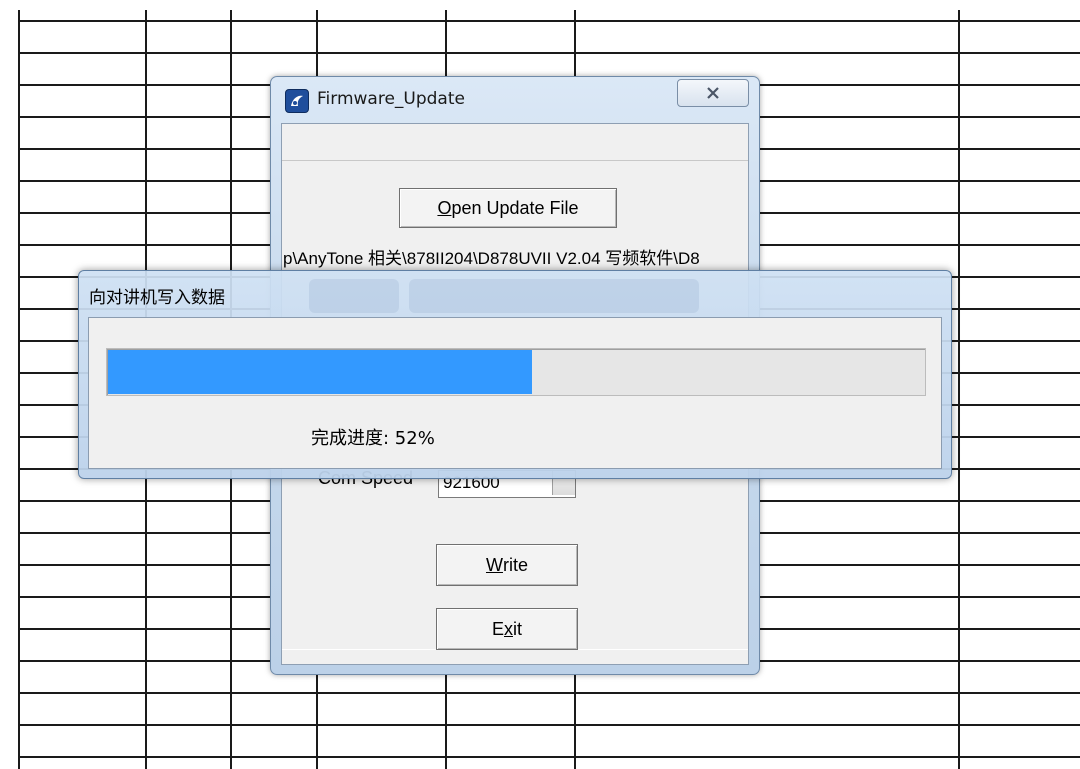 The image size is (1080, 769). I want to click on ghost-model-field, so click(554, 296).